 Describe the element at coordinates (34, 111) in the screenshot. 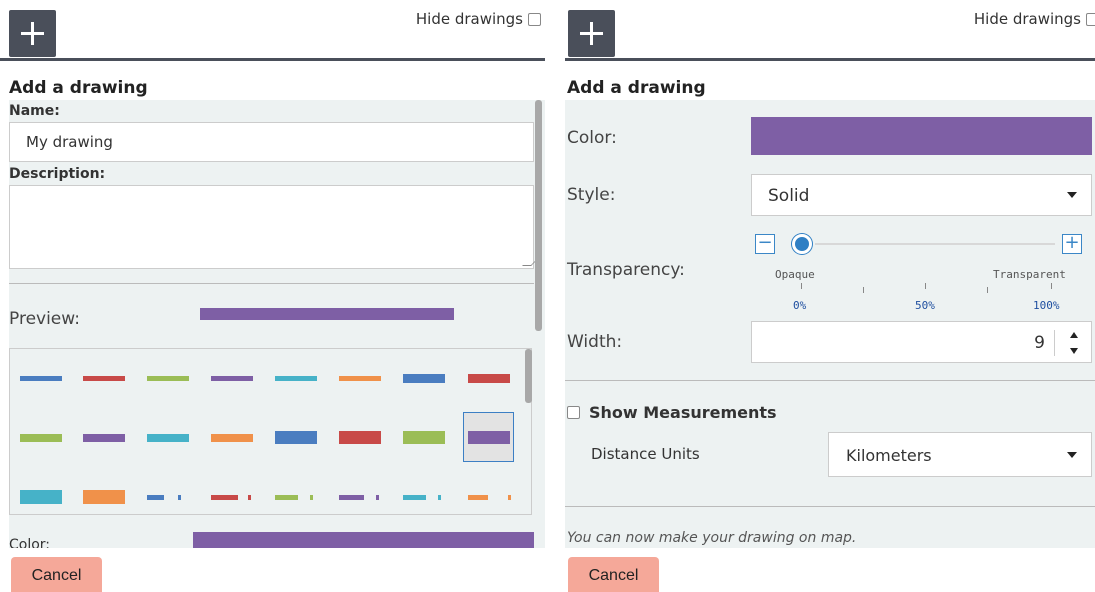

I see `name-label: Name:` at that location.